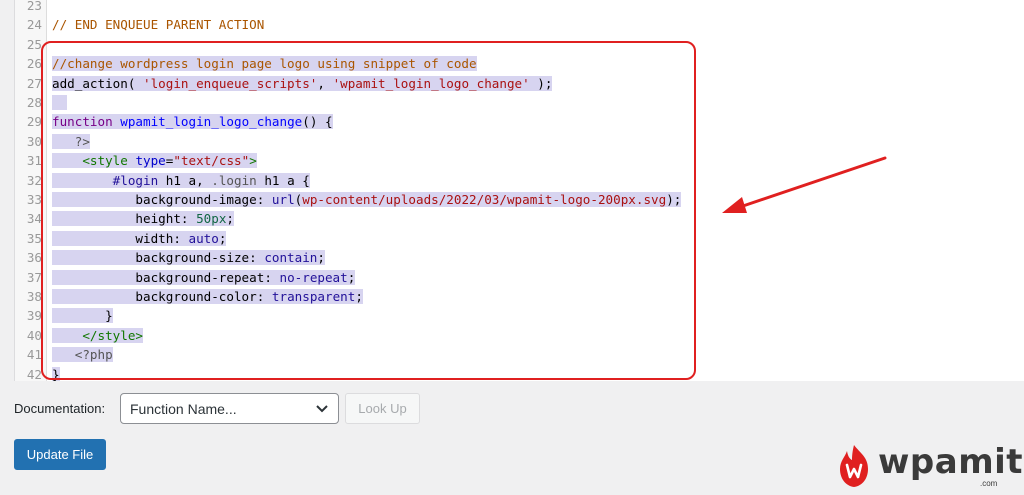  Describe the element at coordinates (34, 277) in the screenshot. I see `line-number: 37` at that location.